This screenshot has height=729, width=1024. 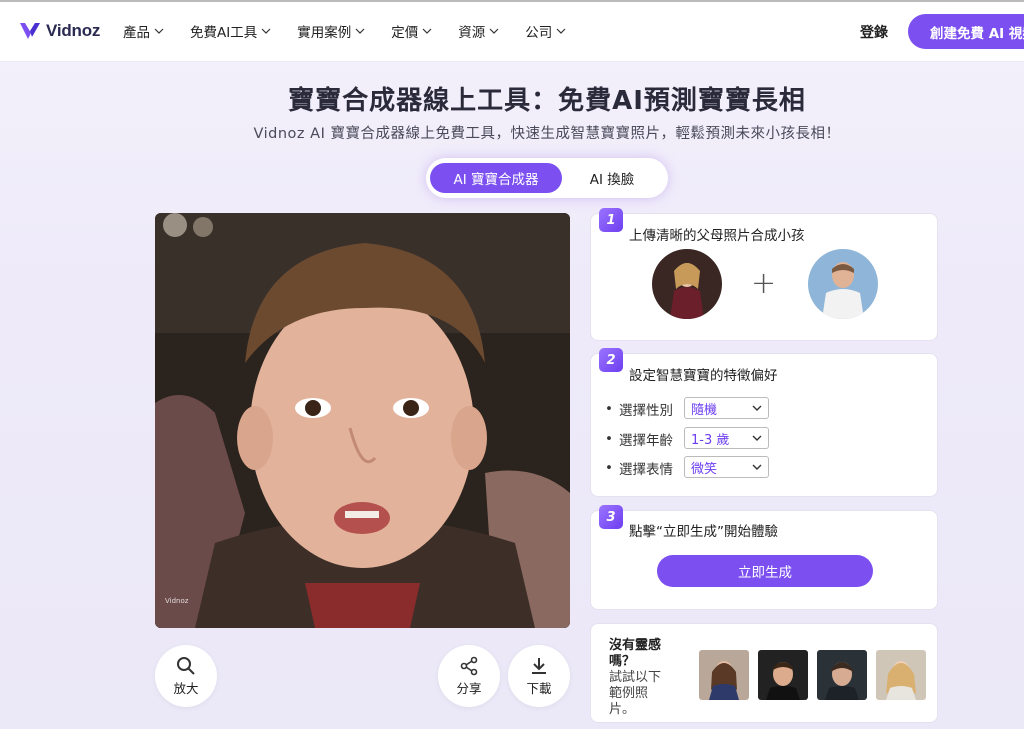 I want to click on examples-hint: 沒有靈感嗎？ 試試以下範例照片。, so click(x=641, y=678).